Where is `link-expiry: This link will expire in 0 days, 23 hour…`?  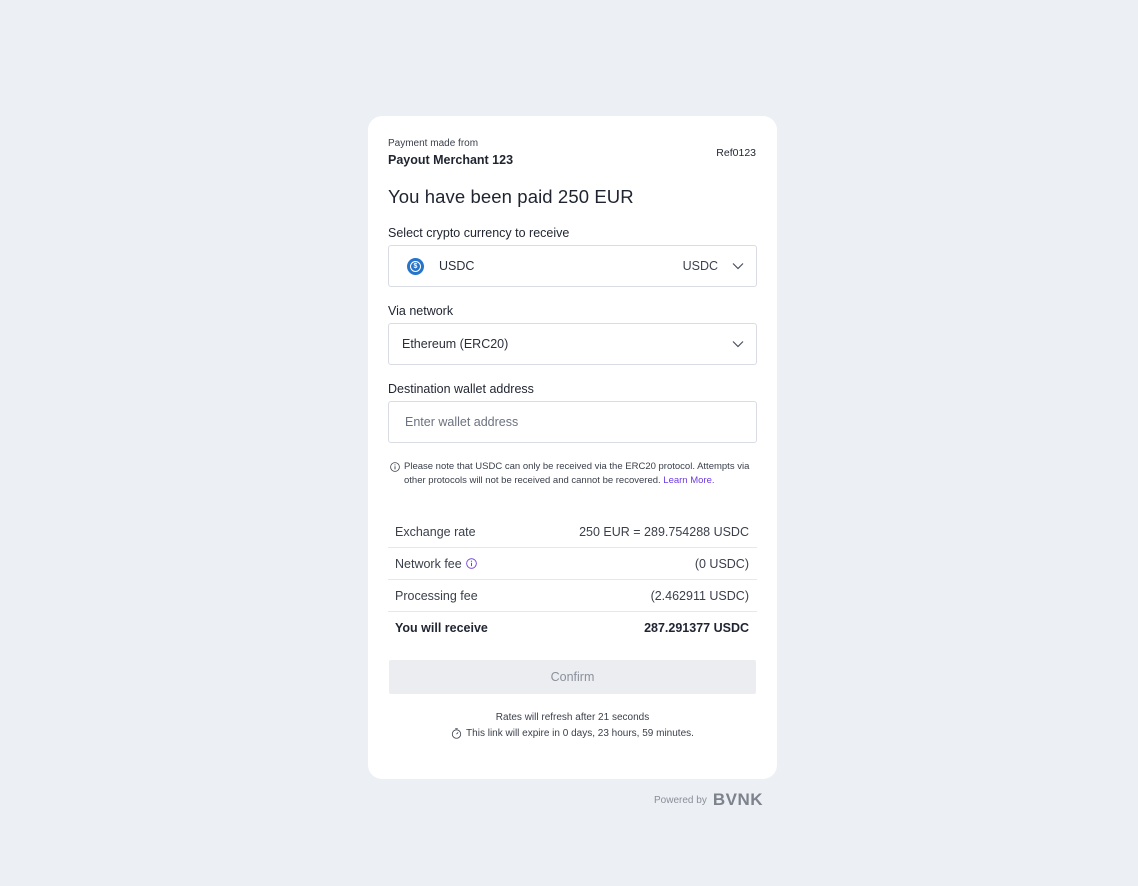
link-expiry: This link will expire in 0 days, 23 hour… is located at coordinates (572, 733).